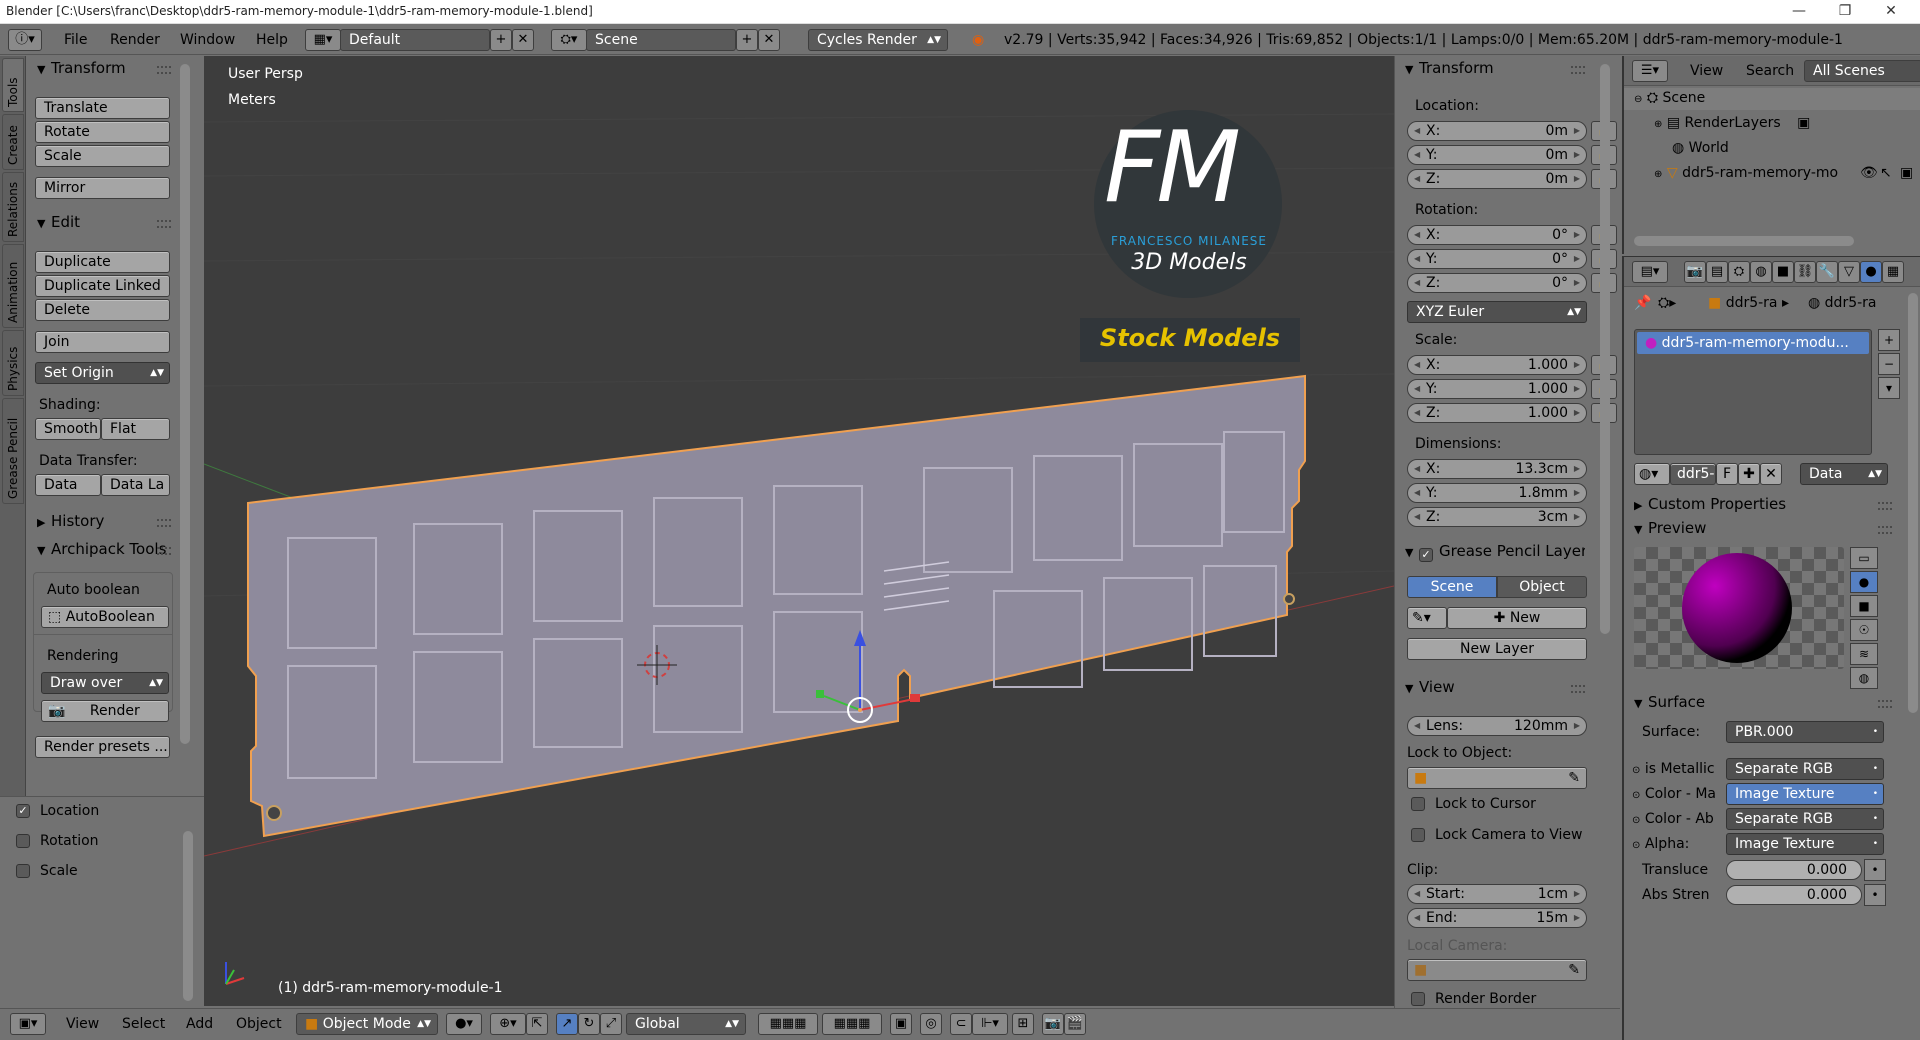 Image resolution: width=1920 pixels, height=1040 pixels. What do you see at coordinates (1517, 618) in the screenshot?
I see `grease-new-button: ✚ New` at bounding box center [1517, 618].